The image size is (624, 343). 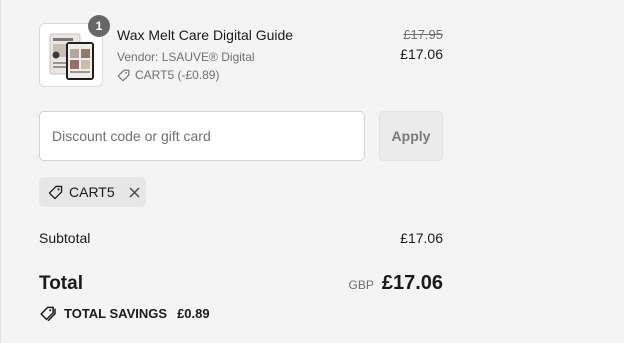 I want to click on quantity-badge: 1, so click(x=99, y=26).